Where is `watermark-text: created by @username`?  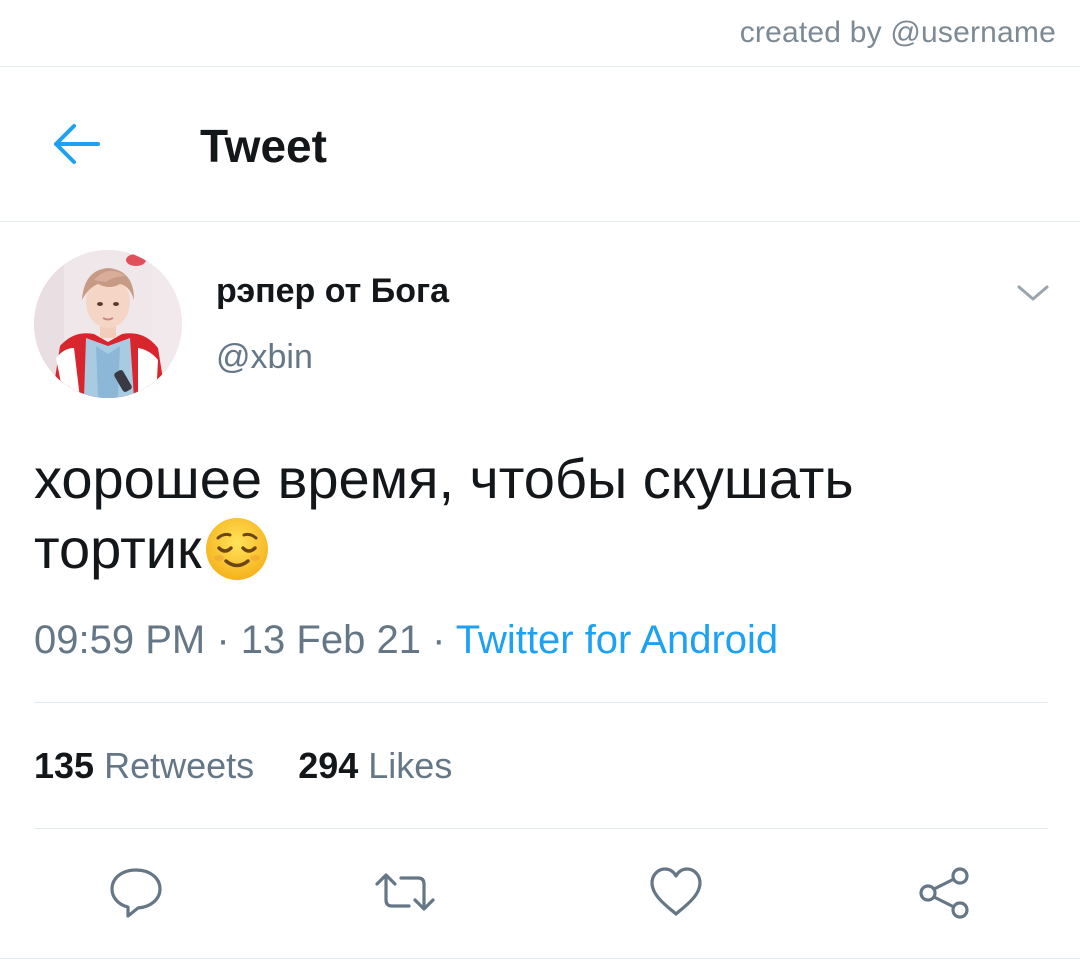 watermark-text: created by @username is located at coordinates (897, 32).